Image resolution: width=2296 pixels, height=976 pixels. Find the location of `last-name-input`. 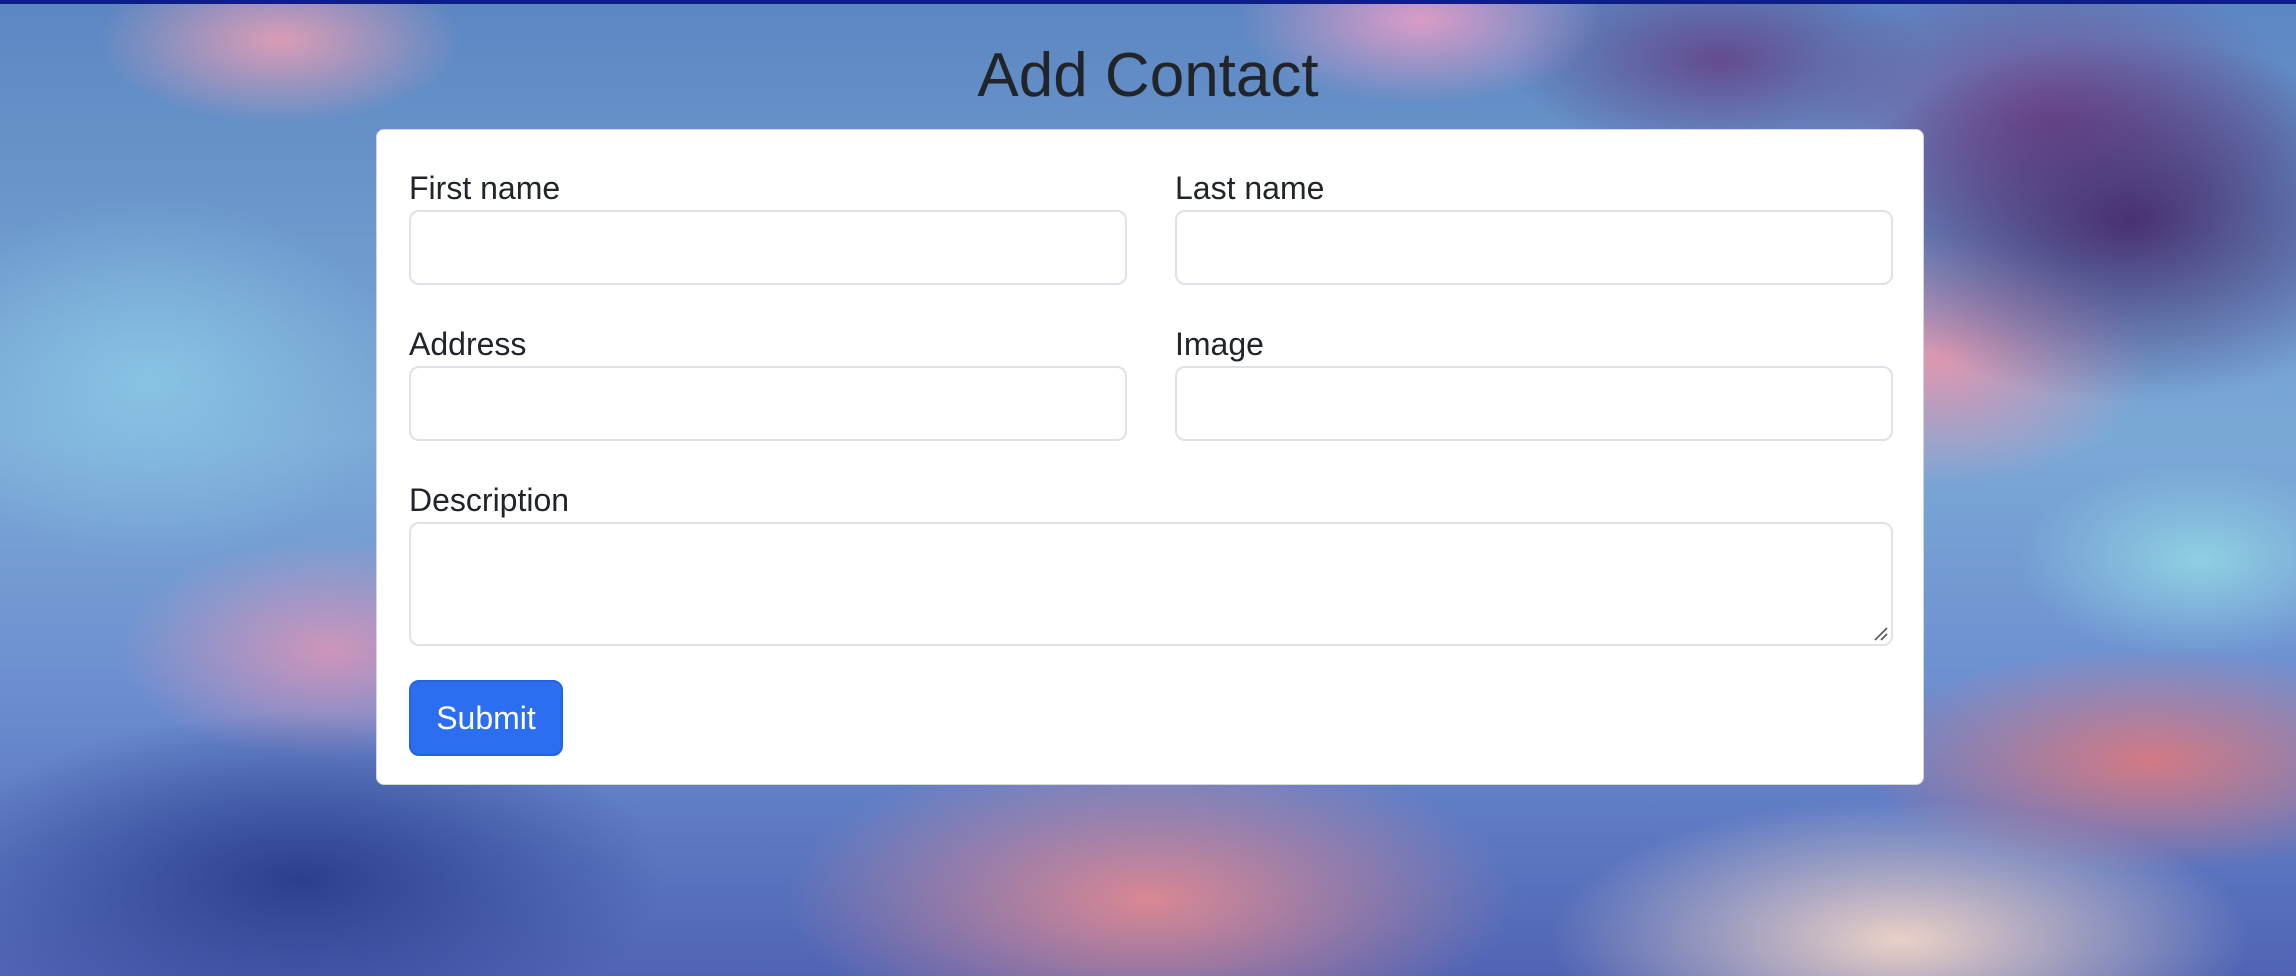

last-name-input is located at coordinates (1534, 247).